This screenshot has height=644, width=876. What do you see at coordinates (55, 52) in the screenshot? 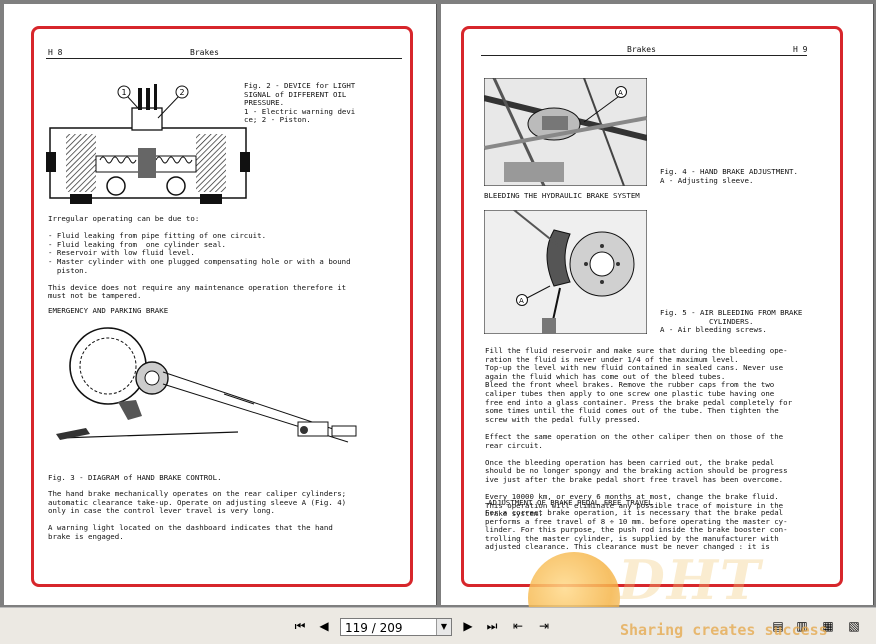
I see `page-number-left: H 8` at bounding box center [55, 52].